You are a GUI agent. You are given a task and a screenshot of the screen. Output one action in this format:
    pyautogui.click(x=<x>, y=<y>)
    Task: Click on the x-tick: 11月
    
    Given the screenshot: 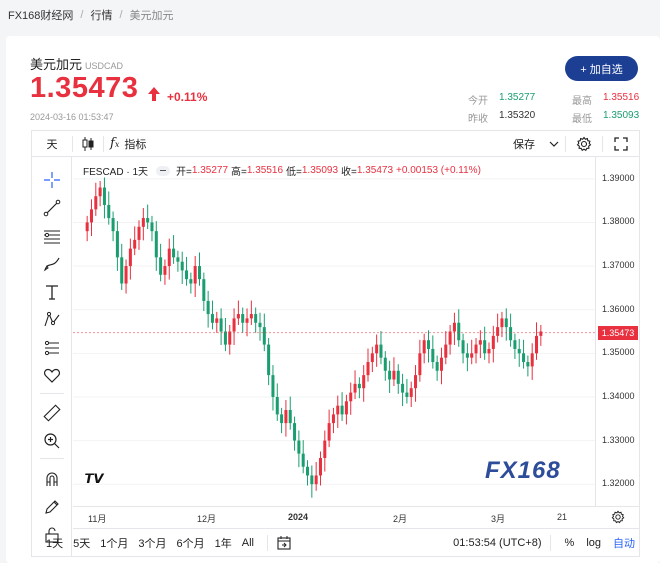 What is the action you would take?
    pyautogui.click(x=97, y=519)
    